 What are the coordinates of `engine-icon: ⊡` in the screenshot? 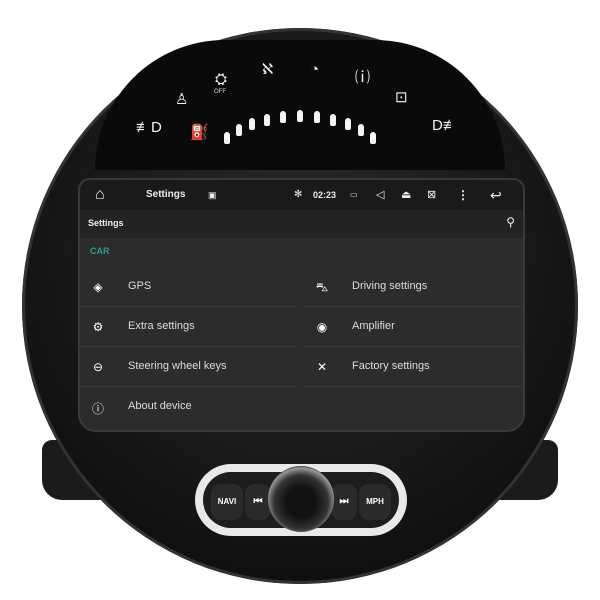 It's located at (401, 97).